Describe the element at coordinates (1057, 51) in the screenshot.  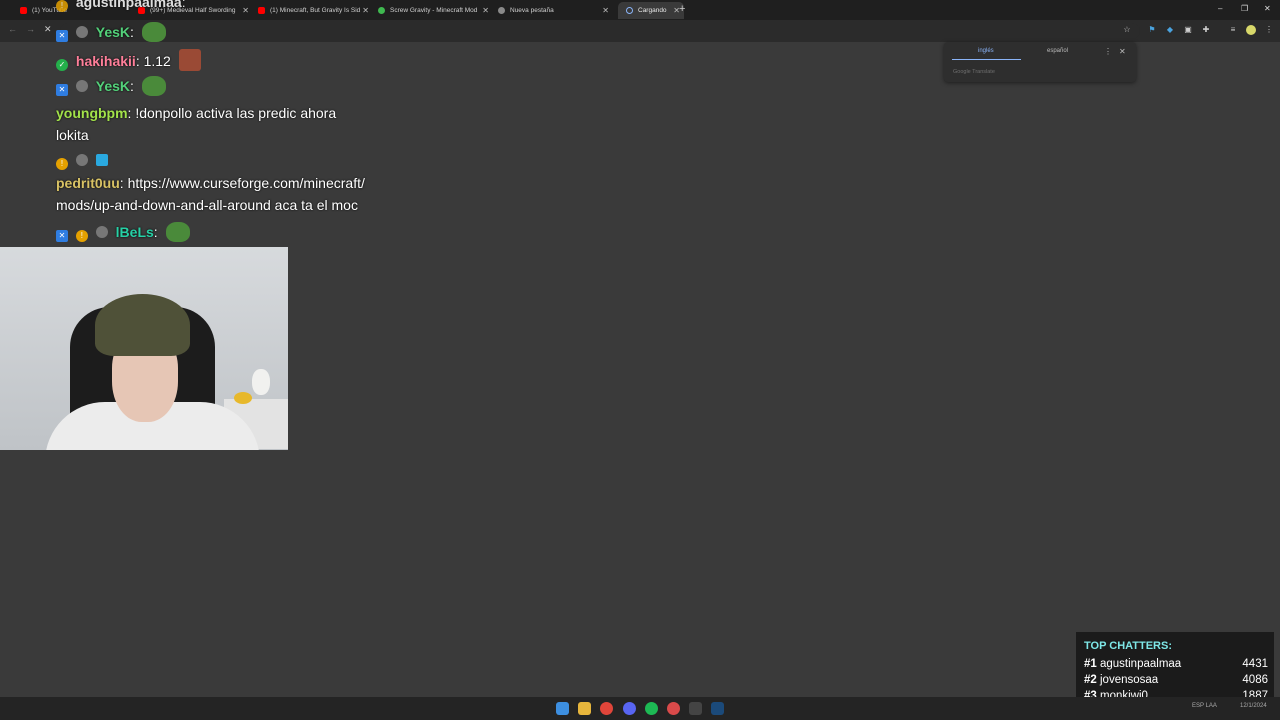
I see `tab-target-language: español` at that location.